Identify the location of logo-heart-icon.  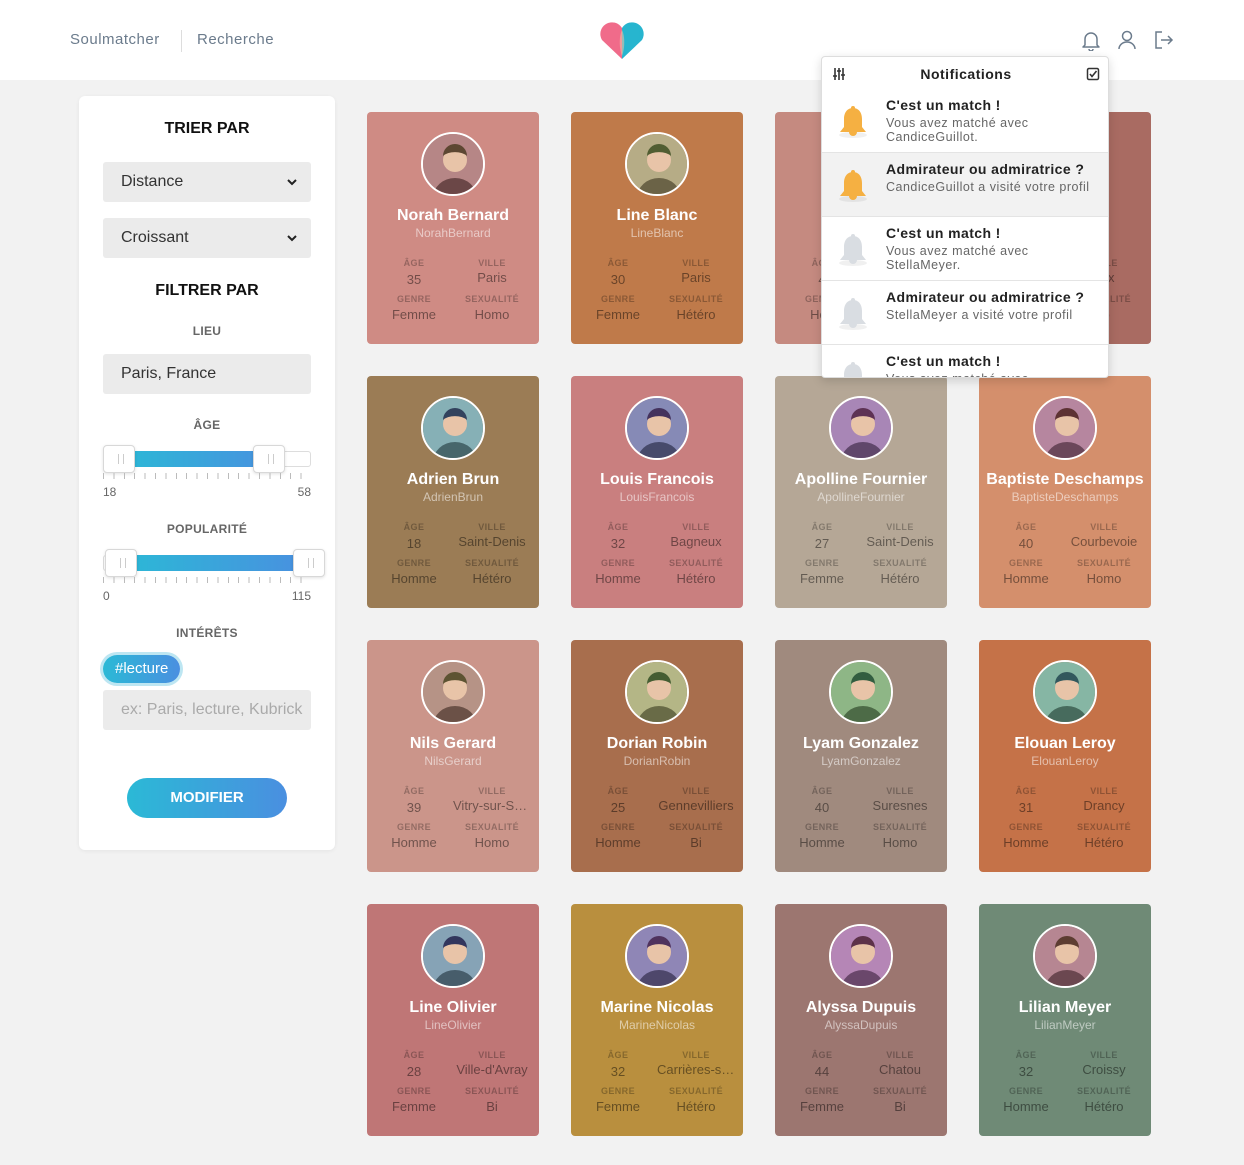
(622, 40).